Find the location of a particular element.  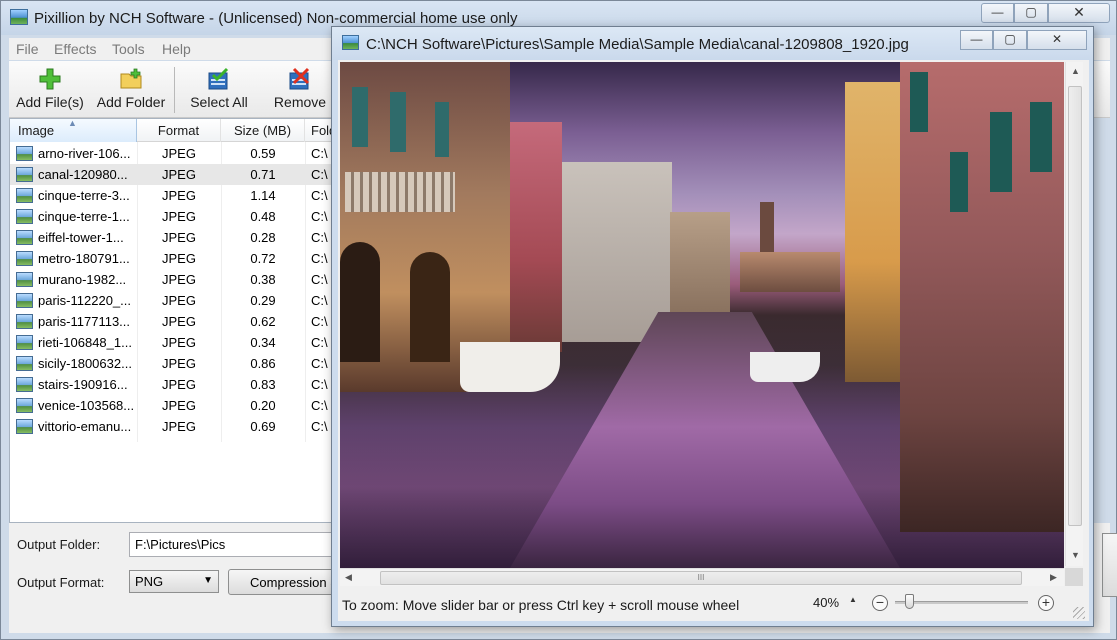

zoom-out-button: − is located at coordinates (880, 603).